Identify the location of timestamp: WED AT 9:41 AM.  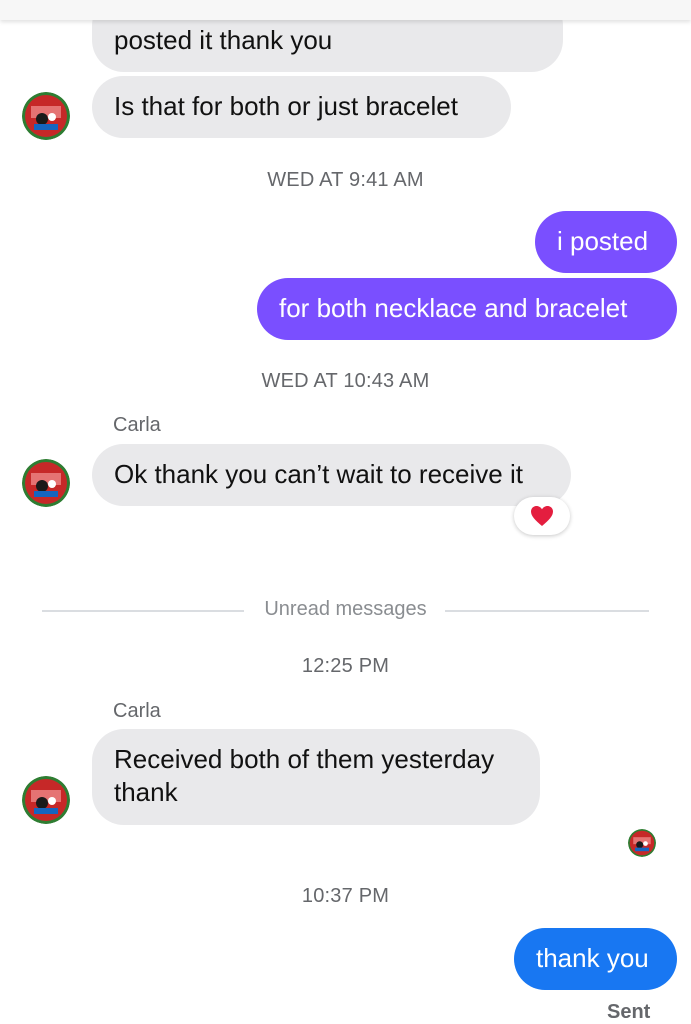
(345, 180).